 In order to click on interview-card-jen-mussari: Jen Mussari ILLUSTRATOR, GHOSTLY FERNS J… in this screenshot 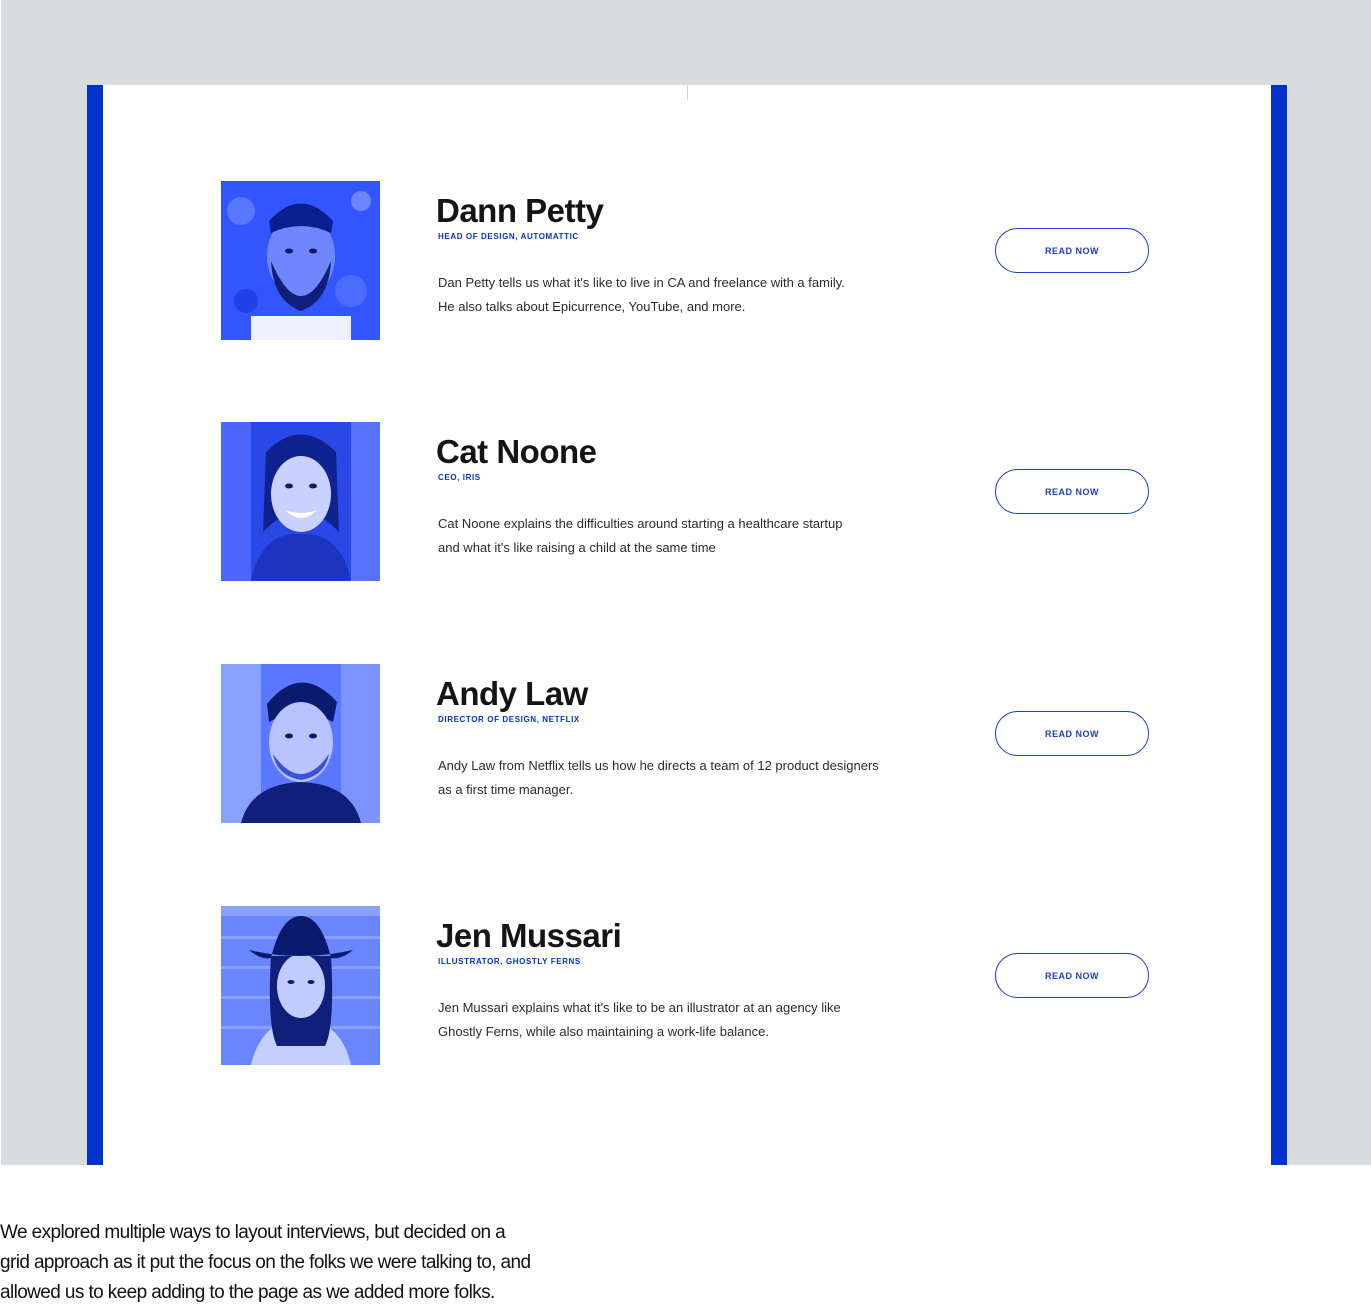, I will do `click(686, 986)`.